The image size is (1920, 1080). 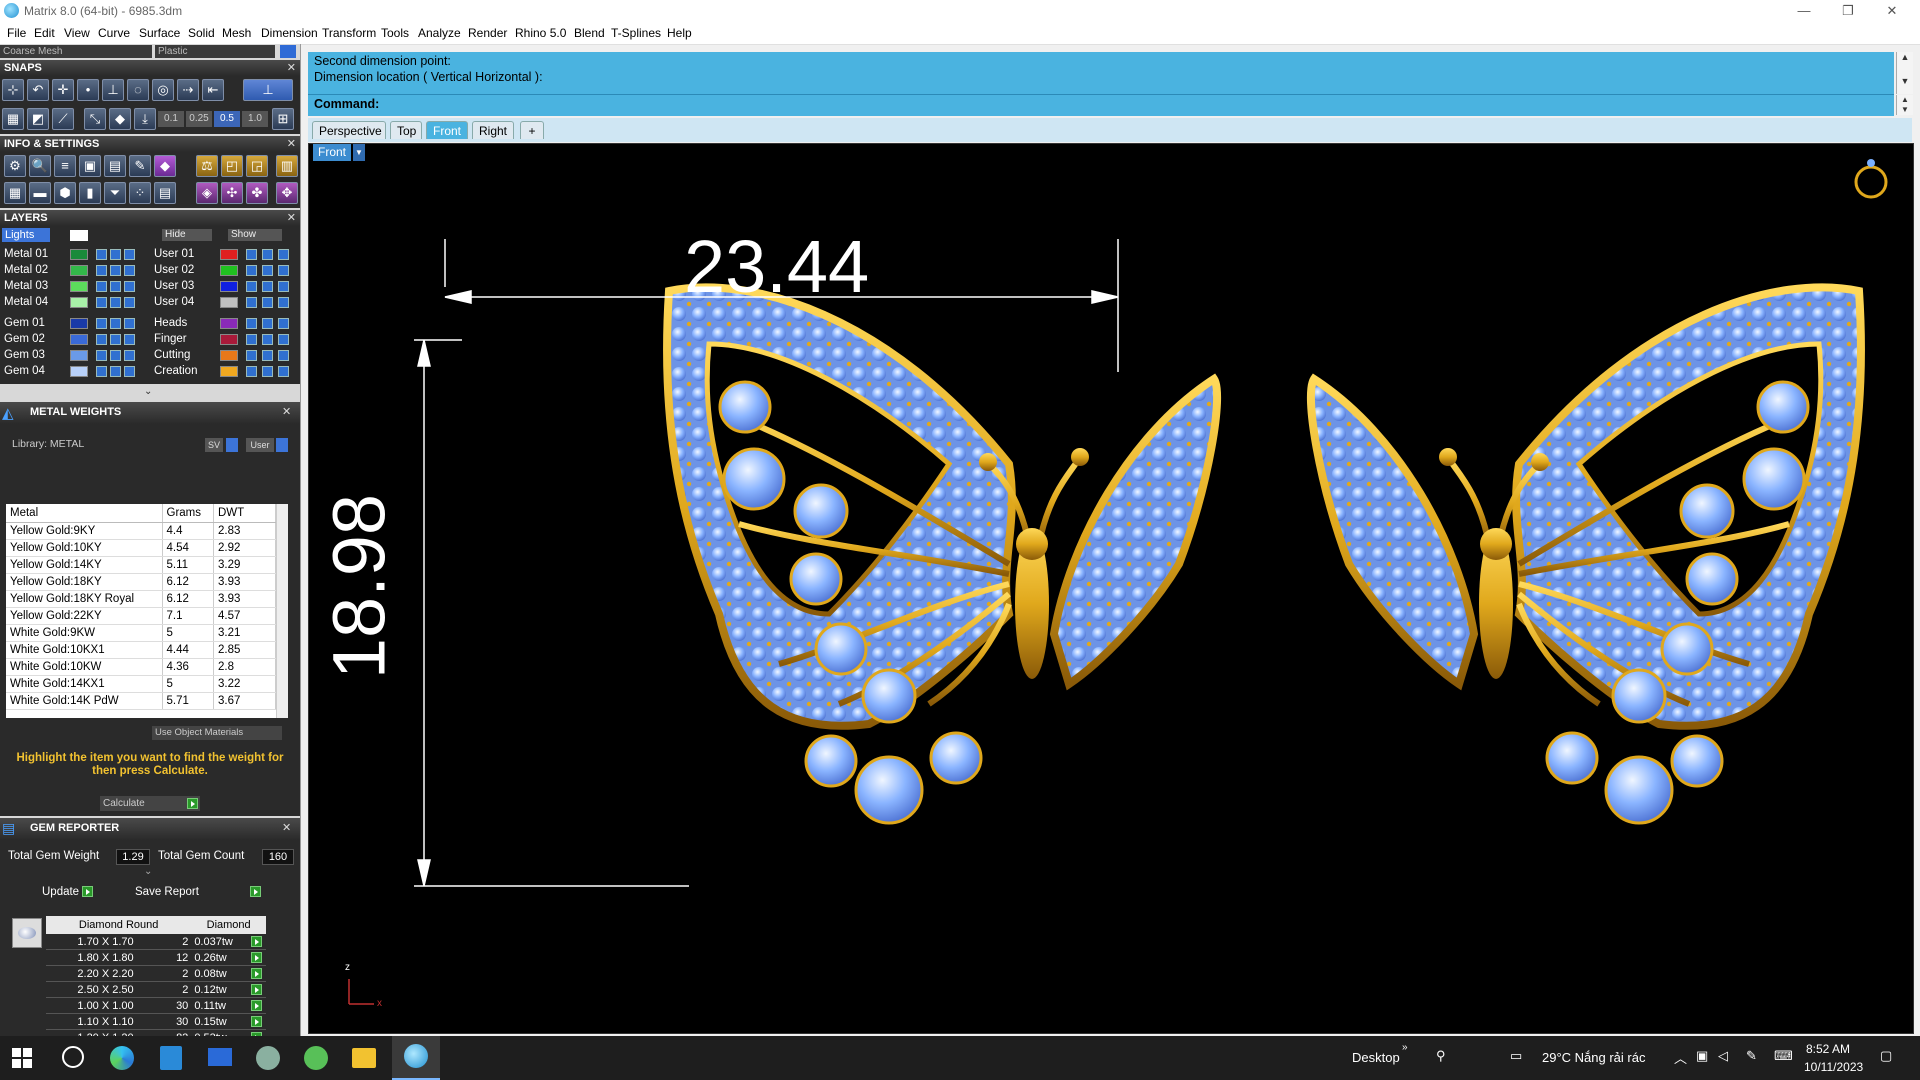 I want to click on menu-tsplines: T-Splines, so click(x=636, y=33).